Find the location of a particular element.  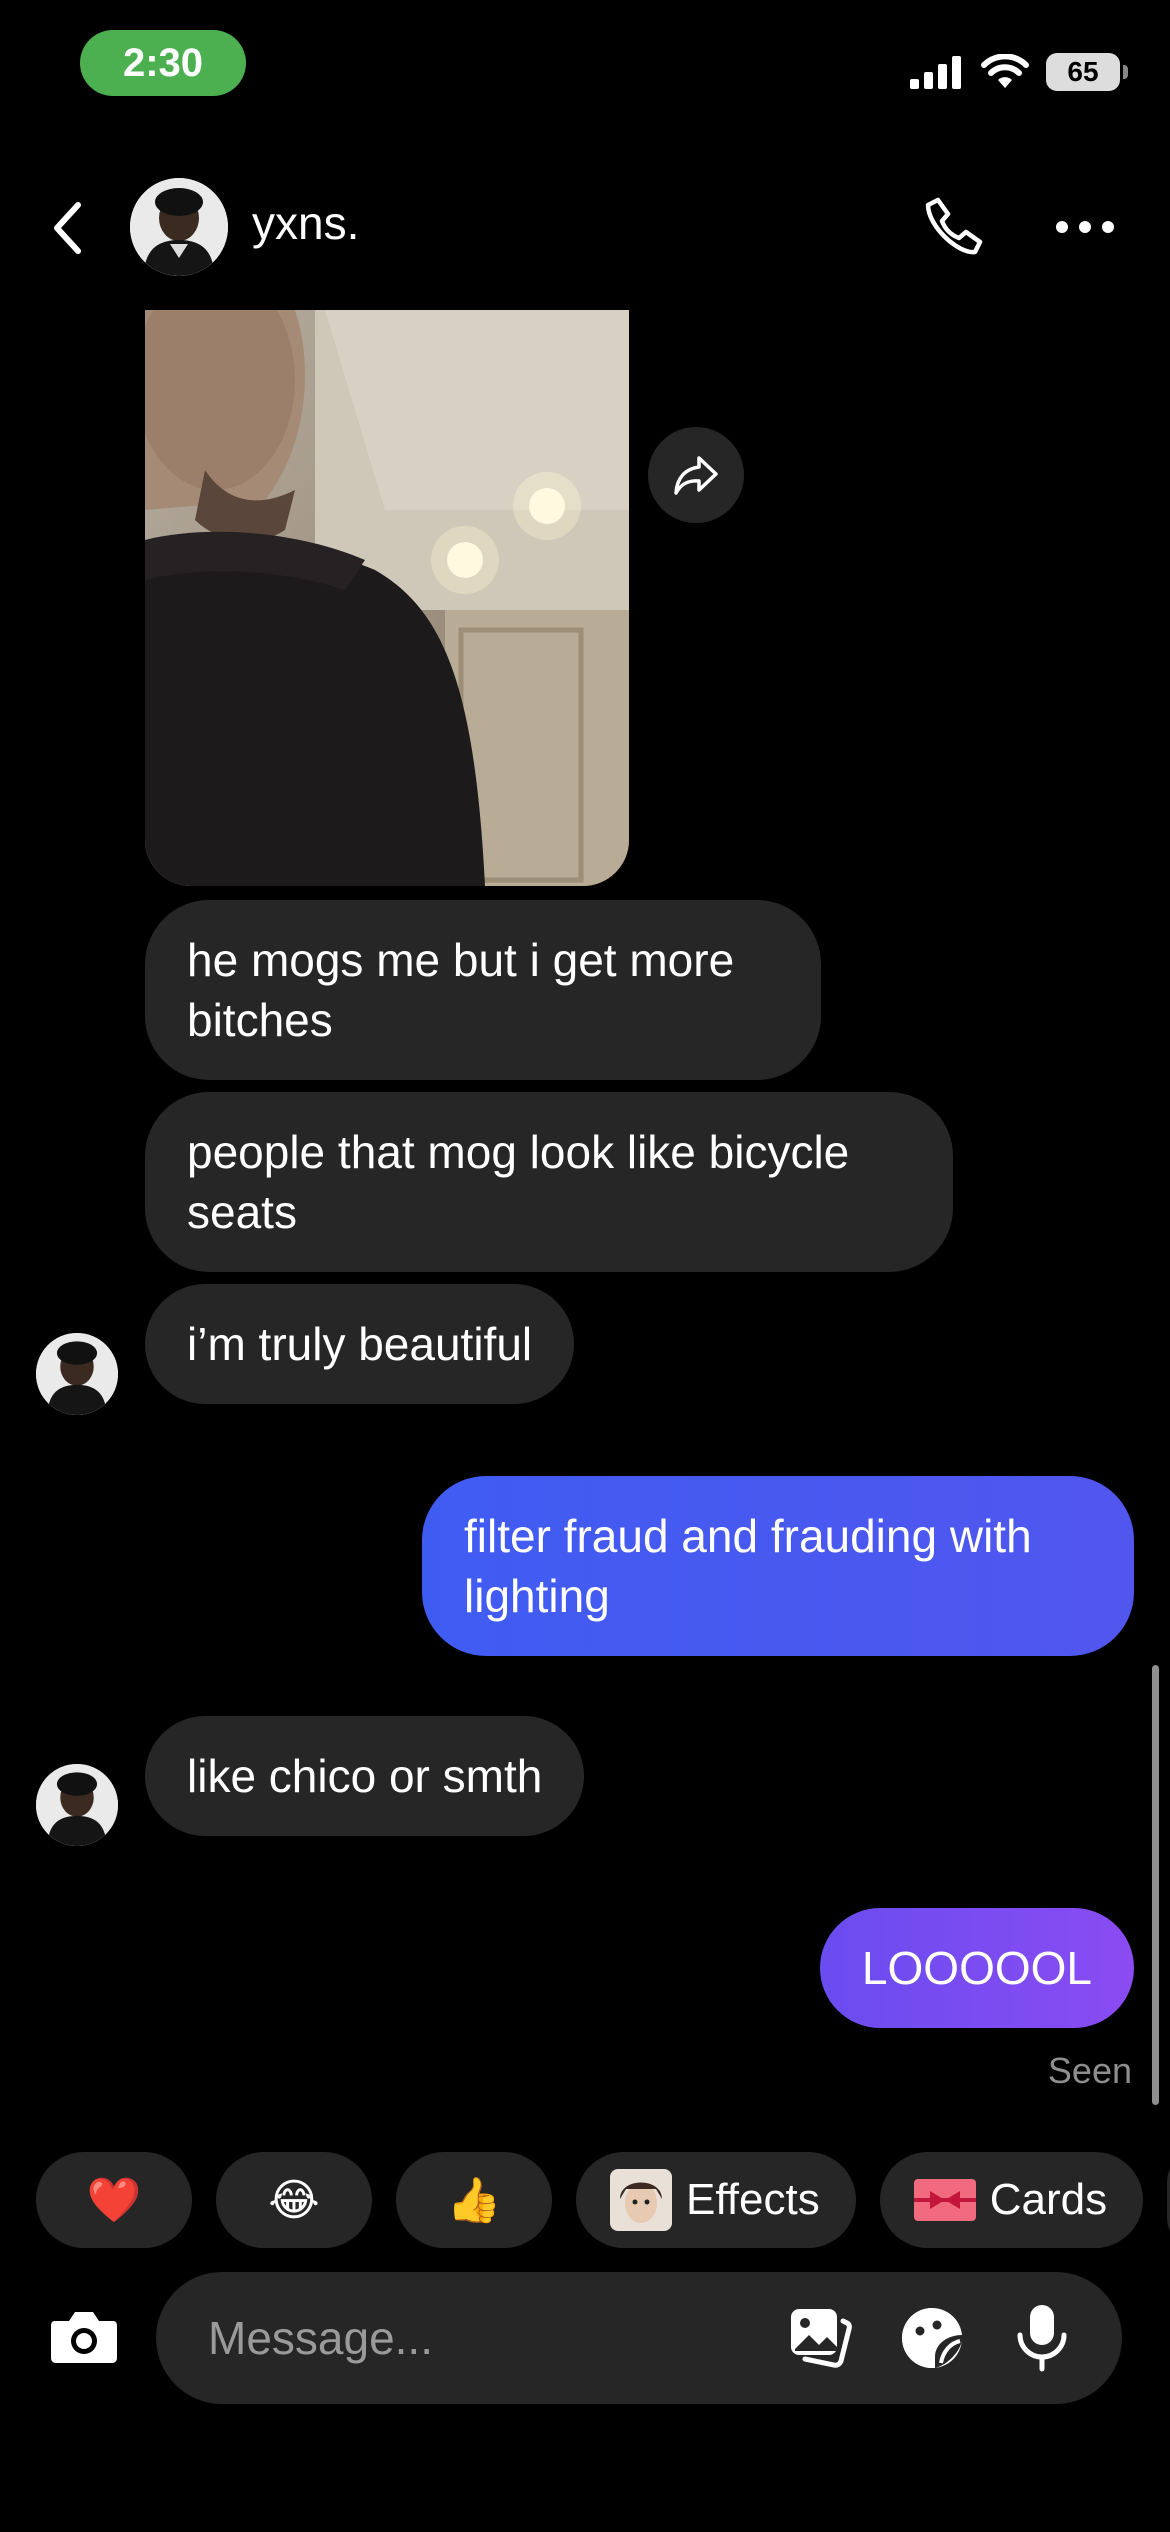

gallery-icon is located at coordinates (821, 2338).